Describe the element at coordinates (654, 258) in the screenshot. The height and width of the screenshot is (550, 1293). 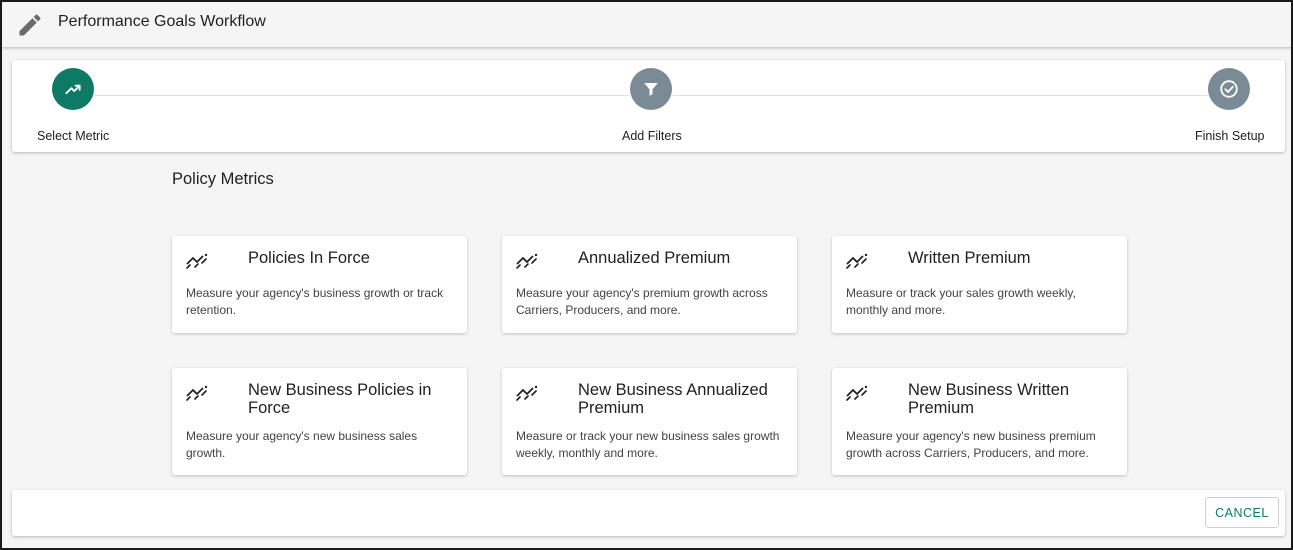
I see `card-title: Annualized Premium` at that location.